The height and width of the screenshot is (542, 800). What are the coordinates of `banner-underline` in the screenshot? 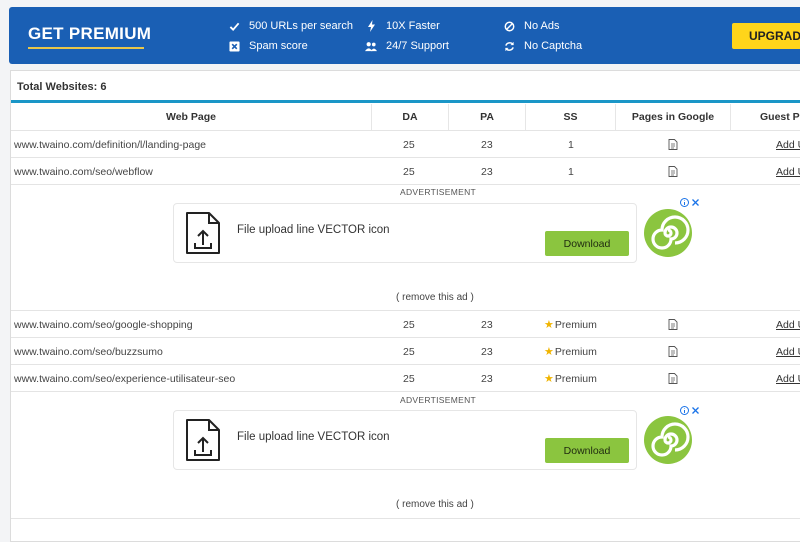 It's located at (86, 48).